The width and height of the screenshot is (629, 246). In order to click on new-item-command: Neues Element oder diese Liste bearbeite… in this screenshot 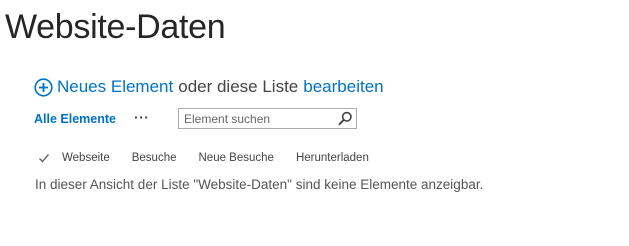, I will do `click(209, 87)`.